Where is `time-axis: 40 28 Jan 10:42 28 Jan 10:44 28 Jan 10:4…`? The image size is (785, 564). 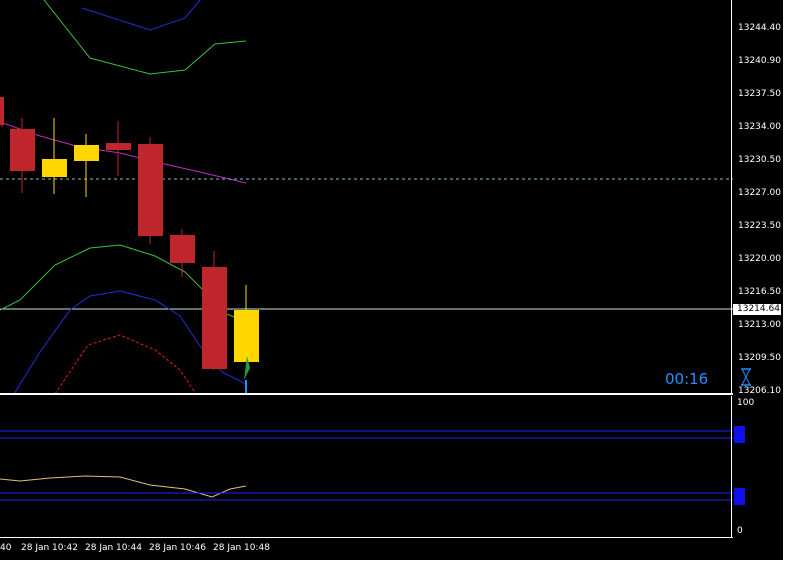 time-axis: 40 28 Jan 10:42 28 Jan 10:44 28 Jan 10:4… is located at coordinates (391, 548).